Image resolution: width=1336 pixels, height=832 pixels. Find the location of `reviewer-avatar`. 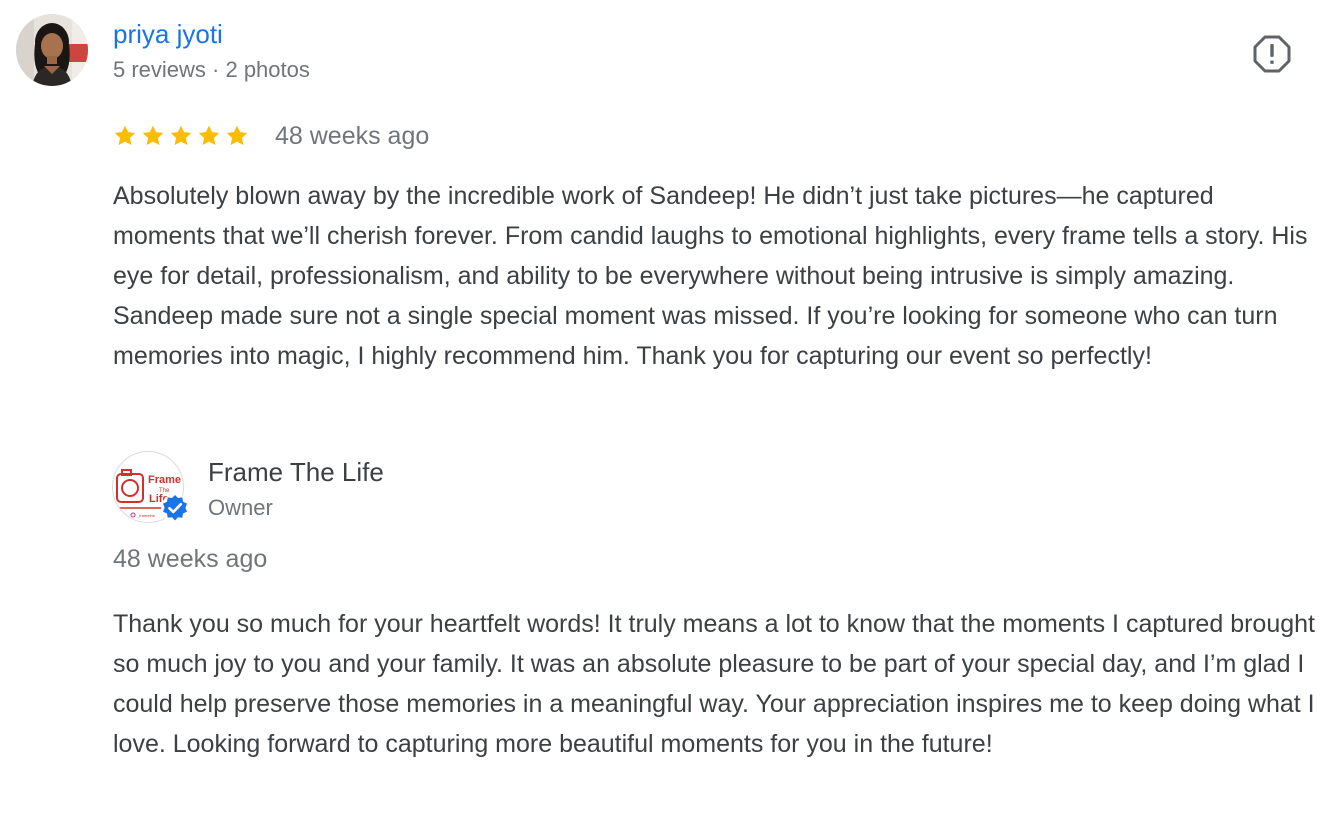

reviewer-avatar is located at coordinates (52, 50).